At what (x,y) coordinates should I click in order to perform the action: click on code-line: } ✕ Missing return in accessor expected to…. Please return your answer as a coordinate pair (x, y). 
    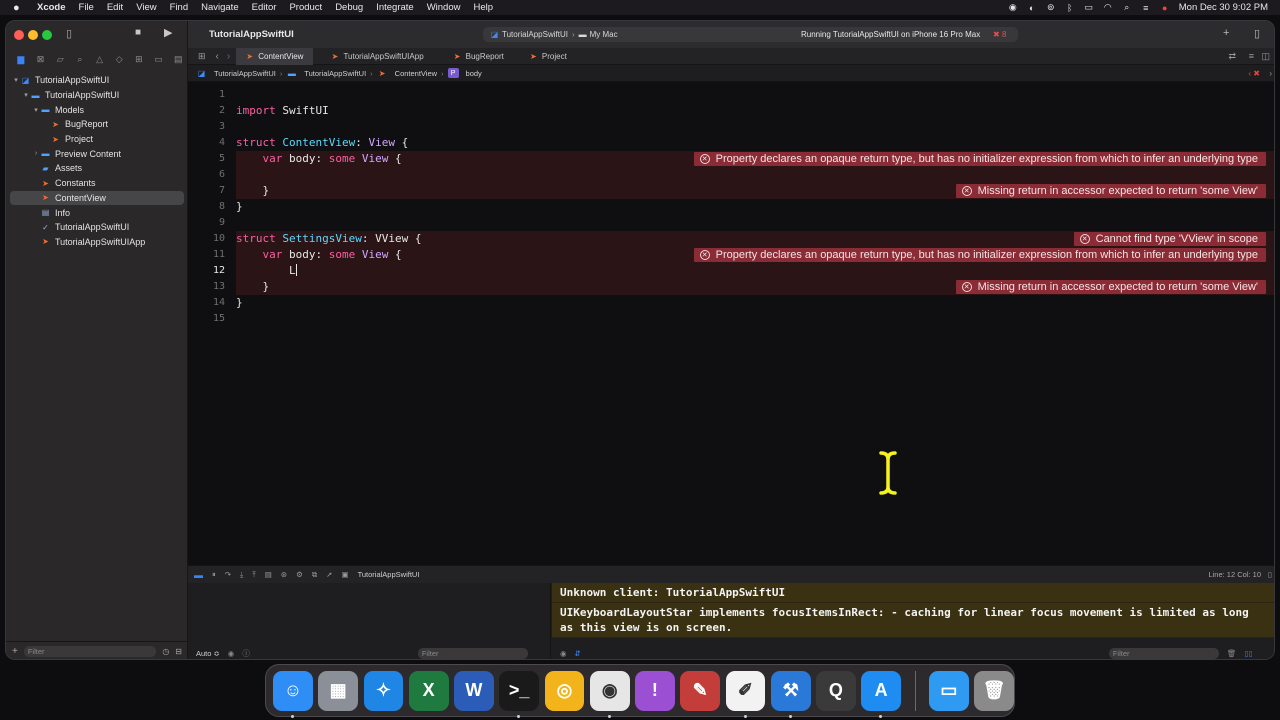
    Looking at the image, I should click on (755, 191).